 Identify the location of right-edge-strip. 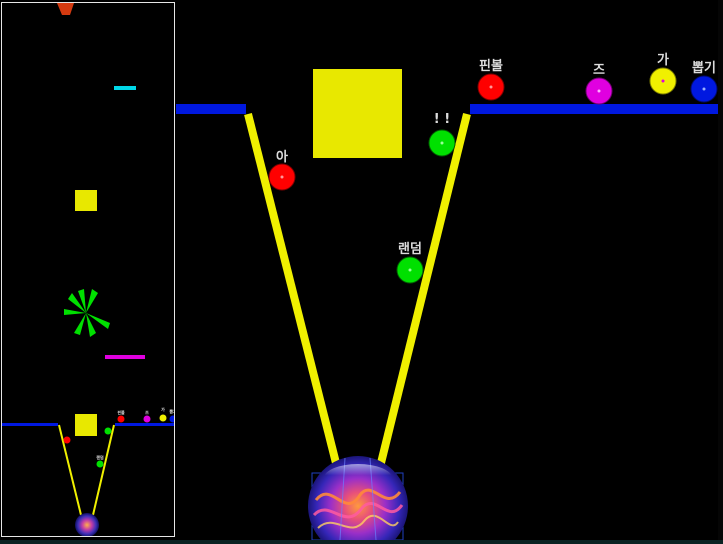
(720, 272).